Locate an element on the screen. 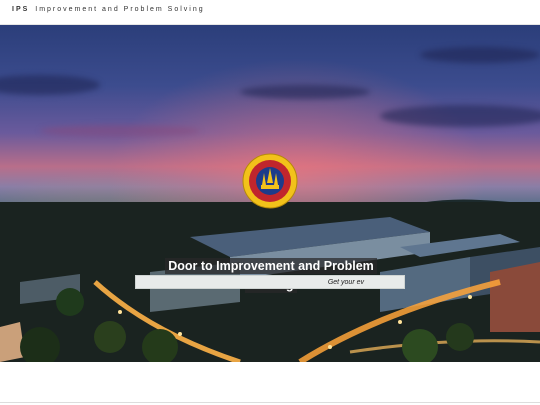  cta-label: Get your ev is located at coordinates (345, 282).